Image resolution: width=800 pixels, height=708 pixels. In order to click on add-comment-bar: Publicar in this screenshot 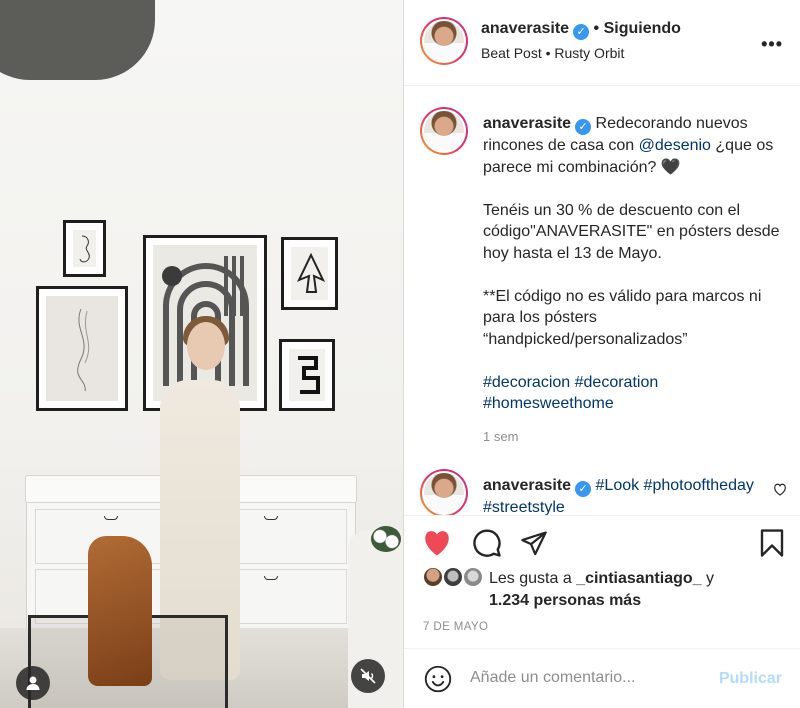, I will do `click(602, 678)`.